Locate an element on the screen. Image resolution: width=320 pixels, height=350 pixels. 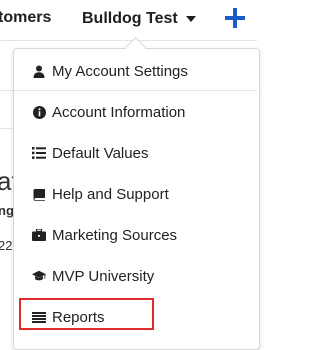
menu-item-help-and-support: Help and Support is located at coordinates (135, 194).